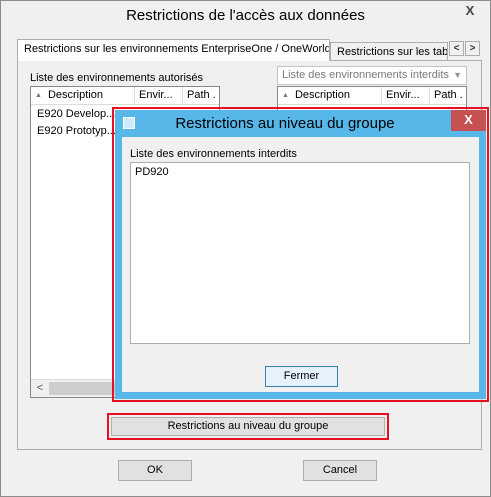 The height and width of the screenshot is (497, 491). I want to click on allowed-list-label: Liste des environnements autorisés, so click(117, 78).